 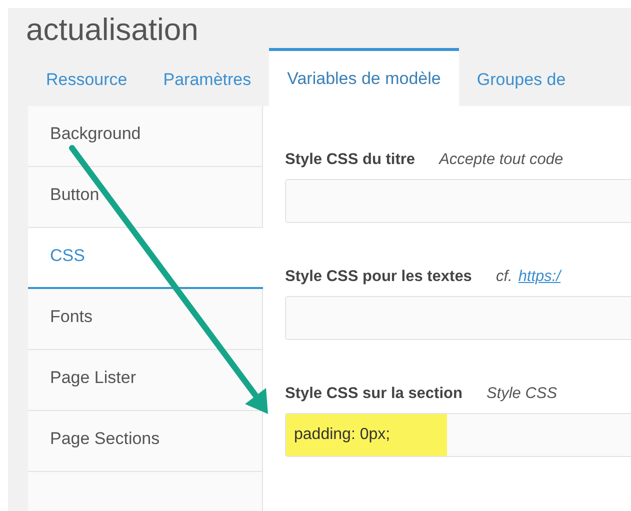 What do you see at coordinates (458, 435) in the screenshot?
I see `input-field: padding: 0px;` at bounding box center [458, 435].